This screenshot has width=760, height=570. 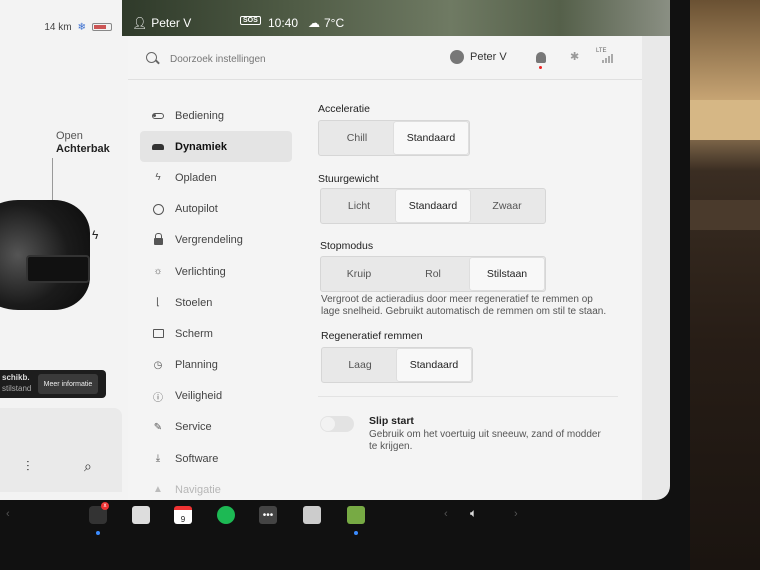 What do you see at coordinates (385, 58) in the screenshot?
I see `settings-header: Peter V ✱ LTE` at bounding box center [385, 58].